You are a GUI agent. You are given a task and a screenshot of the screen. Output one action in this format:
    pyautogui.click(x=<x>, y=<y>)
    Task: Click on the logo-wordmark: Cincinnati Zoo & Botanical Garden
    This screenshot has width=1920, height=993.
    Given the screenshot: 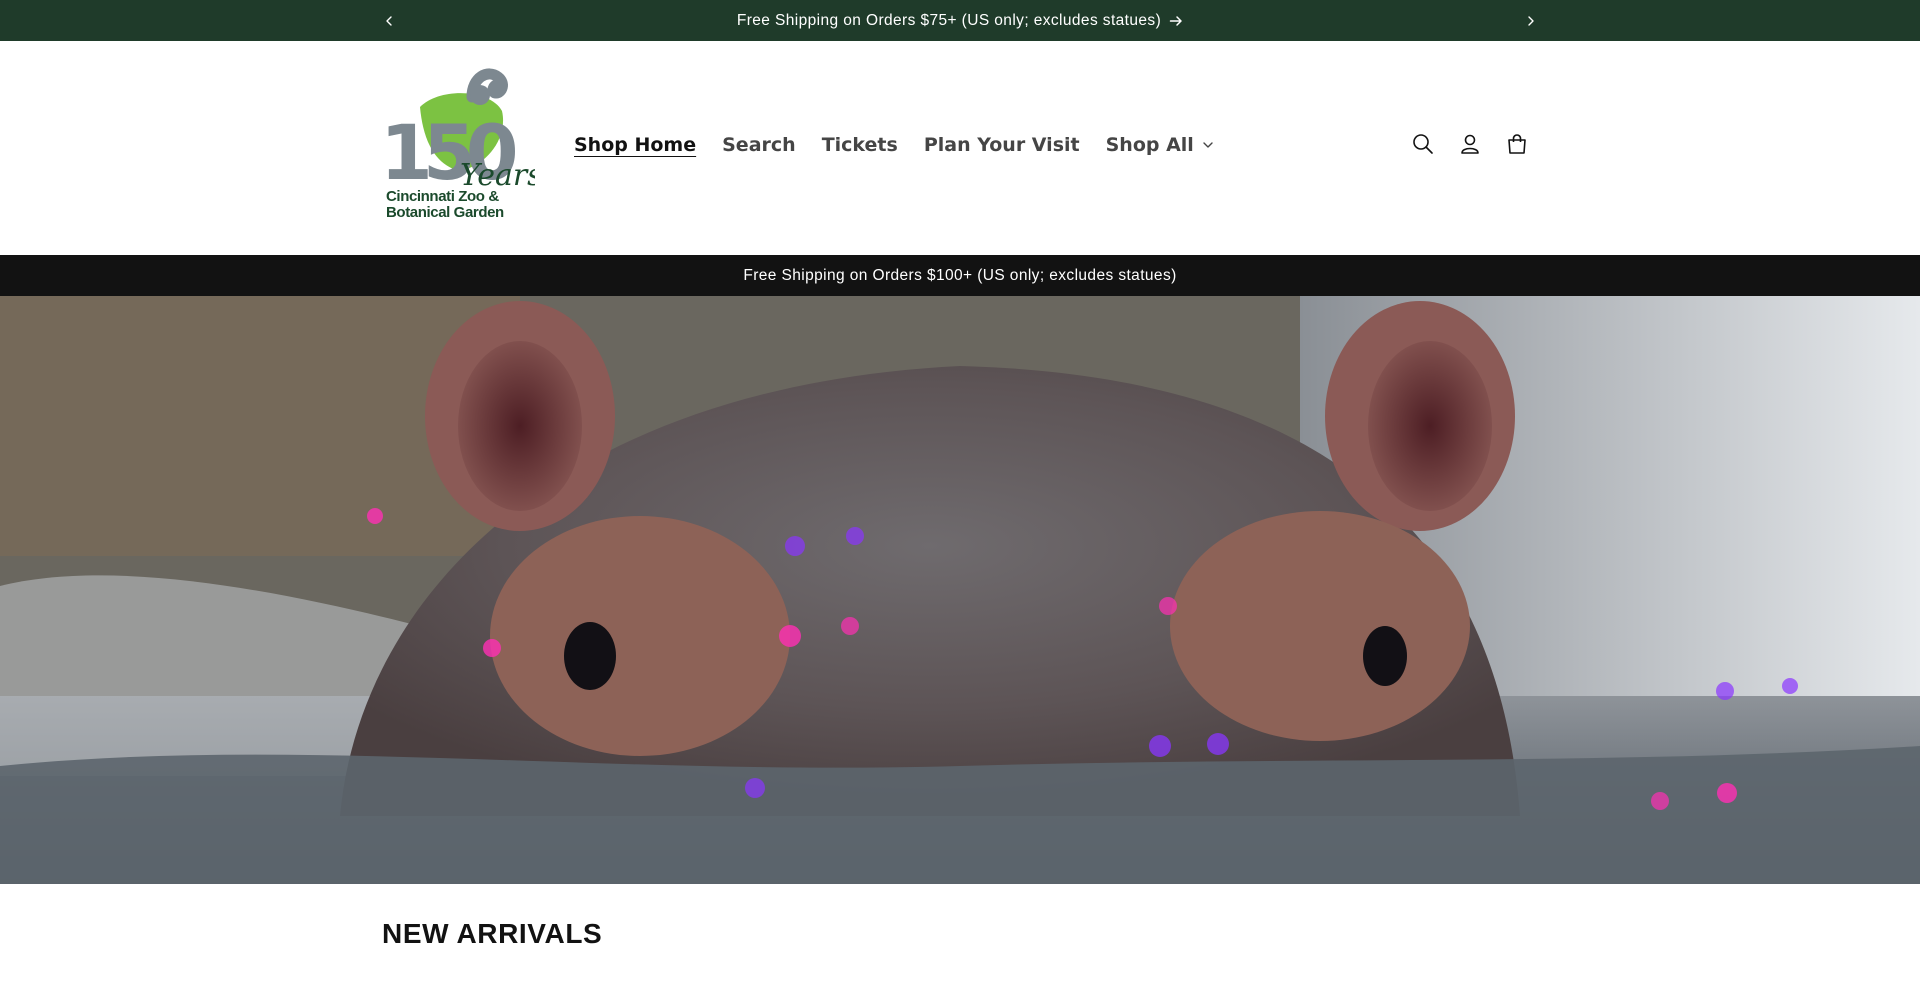 What is the action you would take?
    pyautogui.click(x=461, y=205)
    